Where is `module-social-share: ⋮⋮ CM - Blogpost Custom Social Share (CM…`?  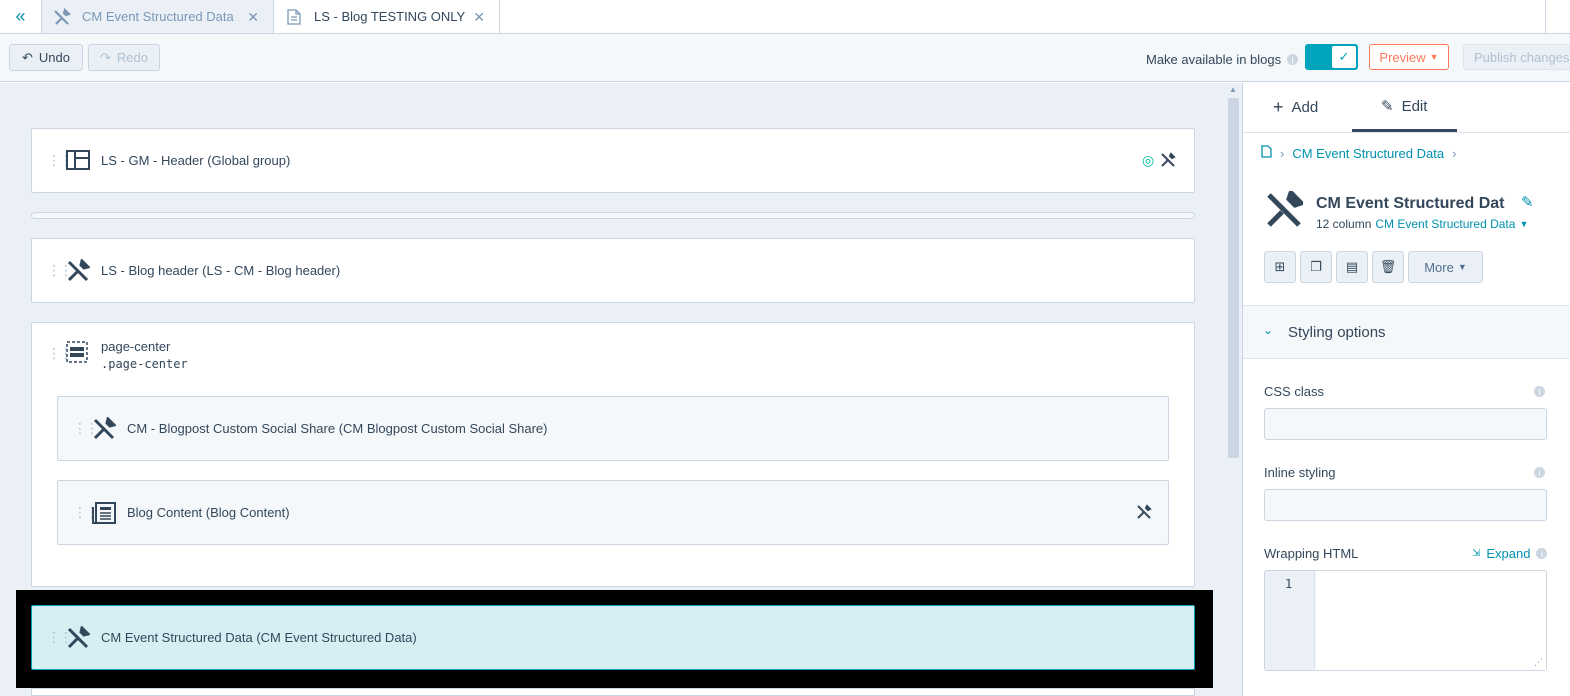 module-social-share: ⋮⋮ CM - Blogpost Custom Social Share (CM… is located at coordinates (613, 428).